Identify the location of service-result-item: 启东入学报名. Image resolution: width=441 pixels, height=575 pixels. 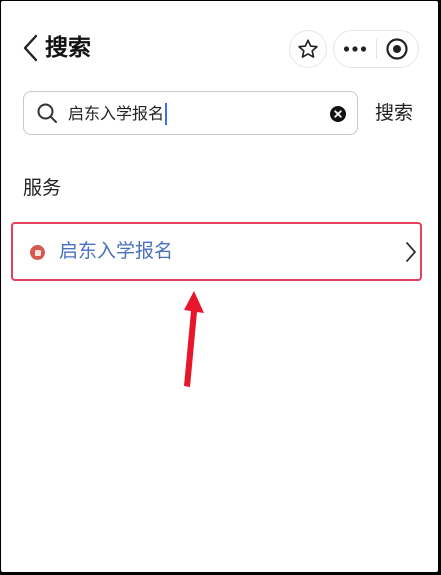
(216, 251).